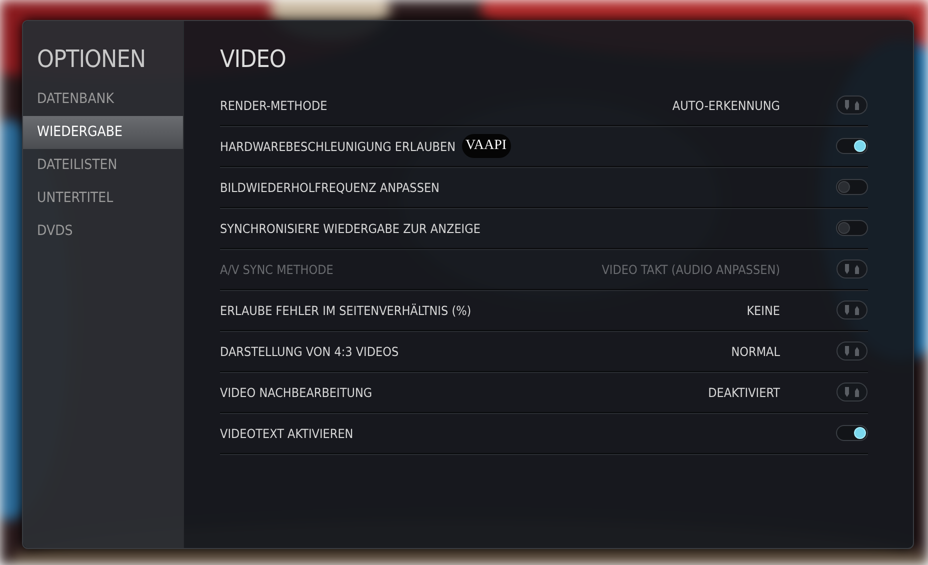 The width and height of the screenshot is (928, 565). I want to click on setting-label: RENDER-METHODE, so click(274, 105).